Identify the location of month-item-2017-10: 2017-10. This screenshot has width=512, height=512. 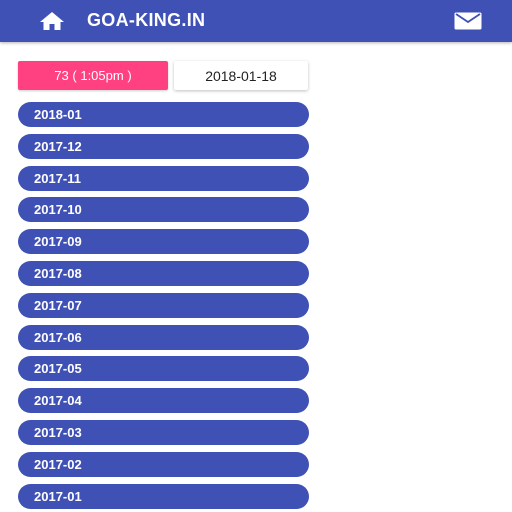
(163, 210).